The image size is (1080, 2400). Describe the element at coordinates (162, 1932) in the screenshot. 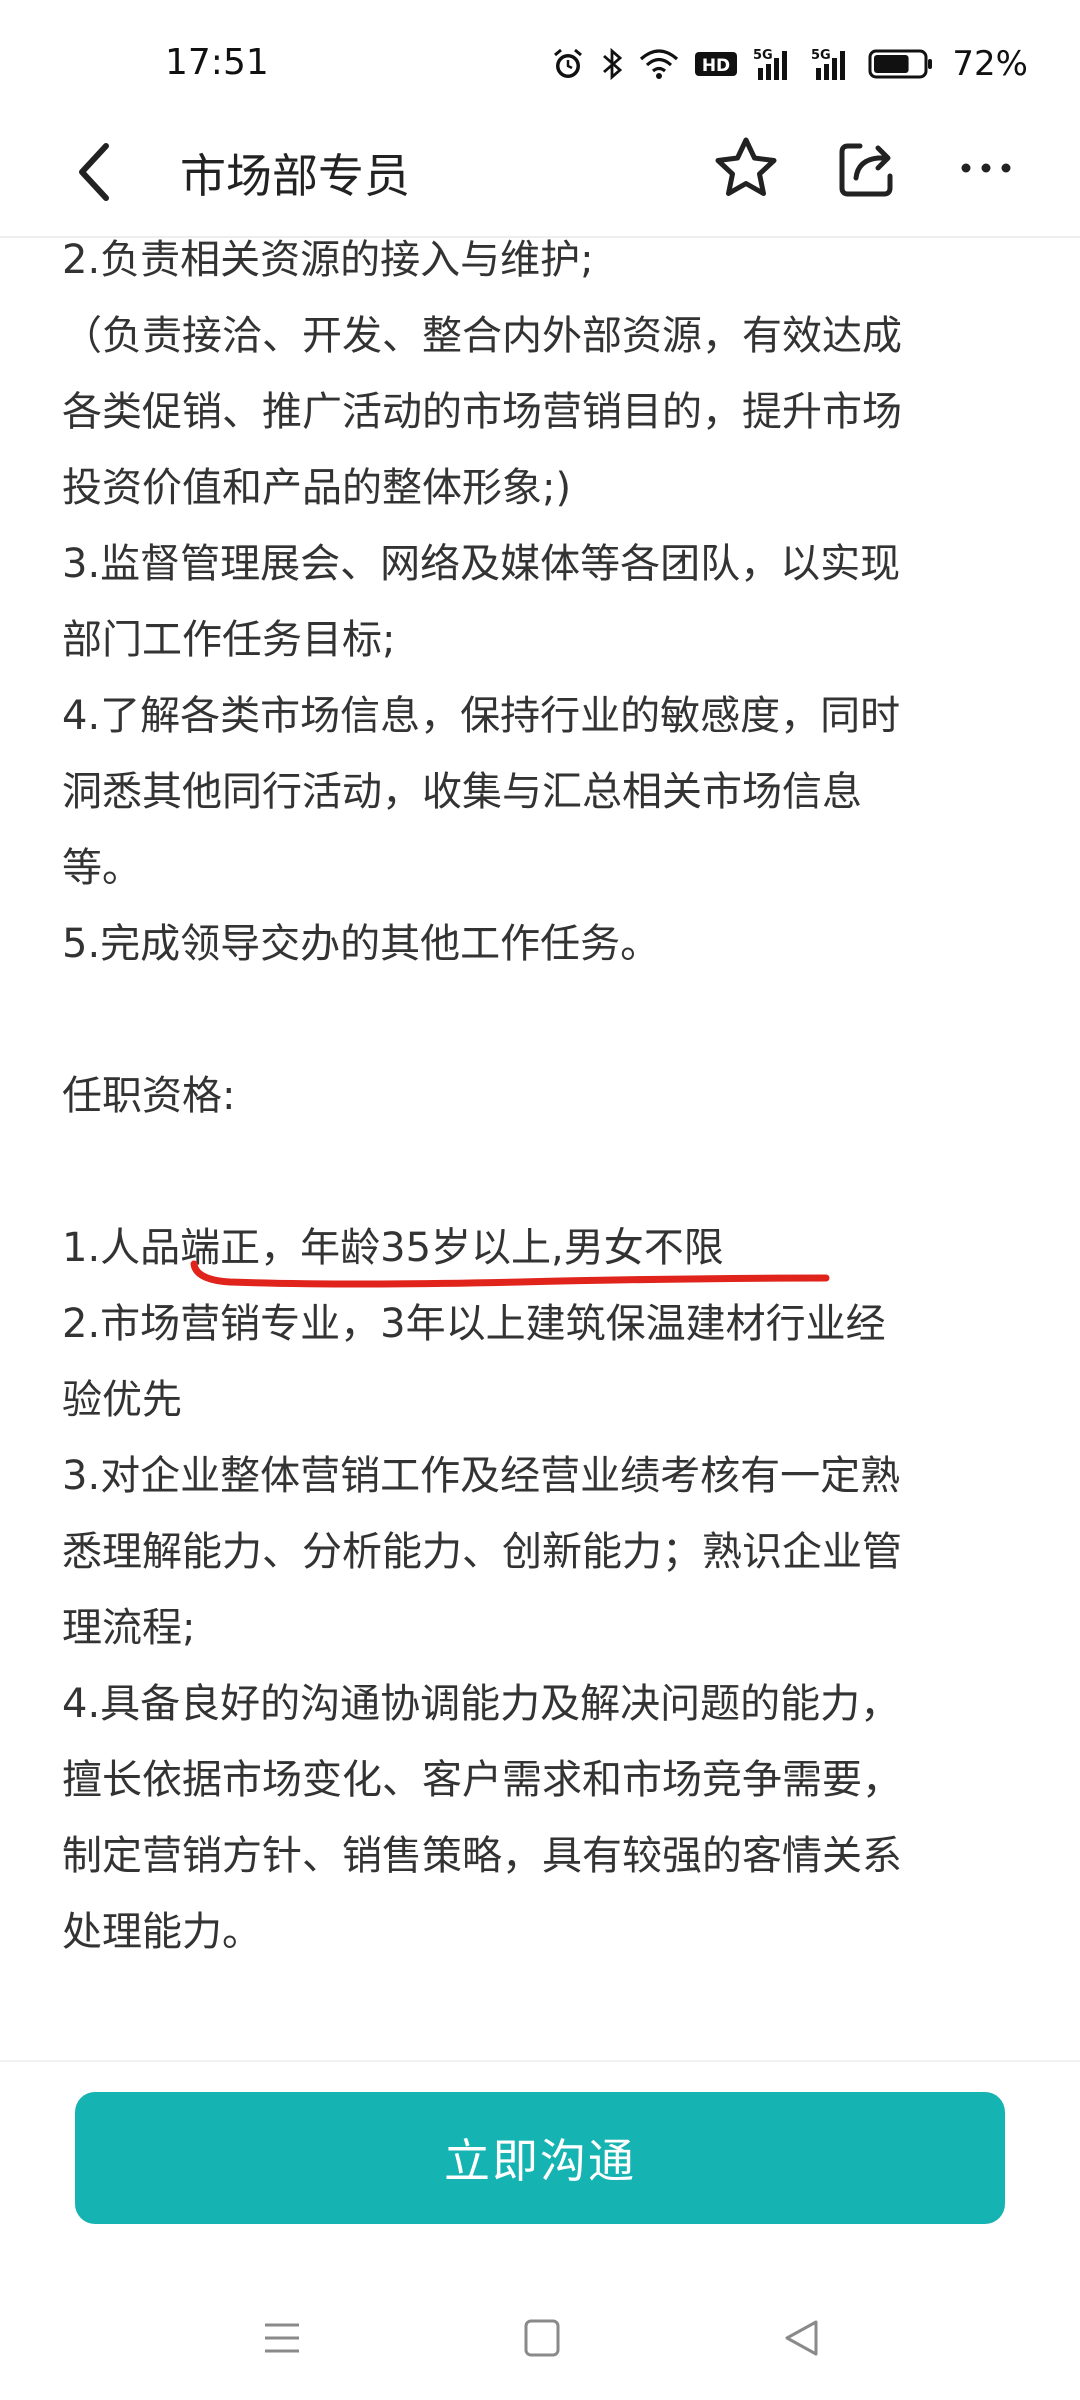

I see `requirement-line: 处理能力。` at that location.